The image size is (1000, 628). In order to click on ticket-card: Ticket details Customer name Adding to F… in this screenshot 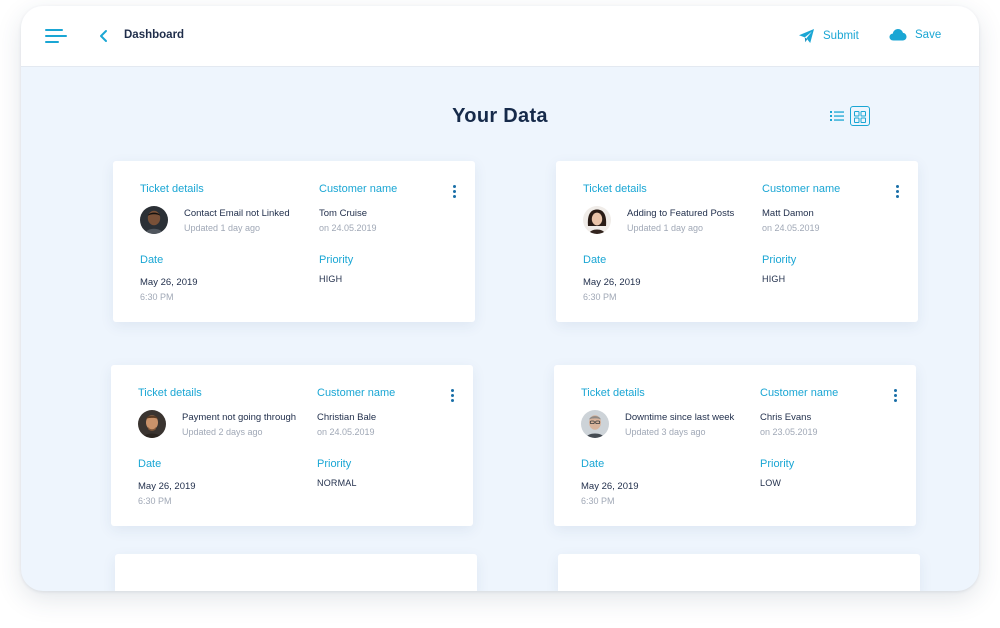, I will do `click(737, 241)`.